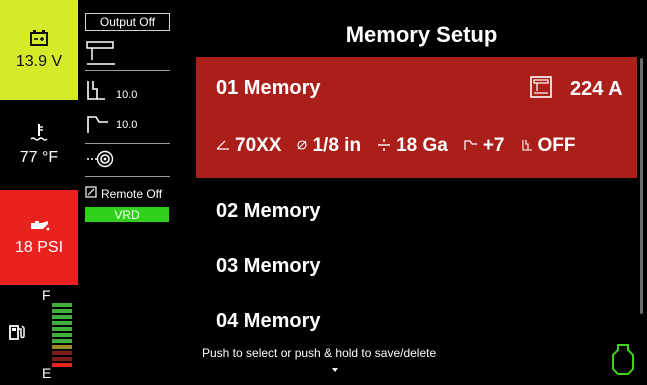  What do you see at coordinates (127, 125) in the screenshot?
I see `hot-start-value: 10.0` at bounding box center [127, 125].